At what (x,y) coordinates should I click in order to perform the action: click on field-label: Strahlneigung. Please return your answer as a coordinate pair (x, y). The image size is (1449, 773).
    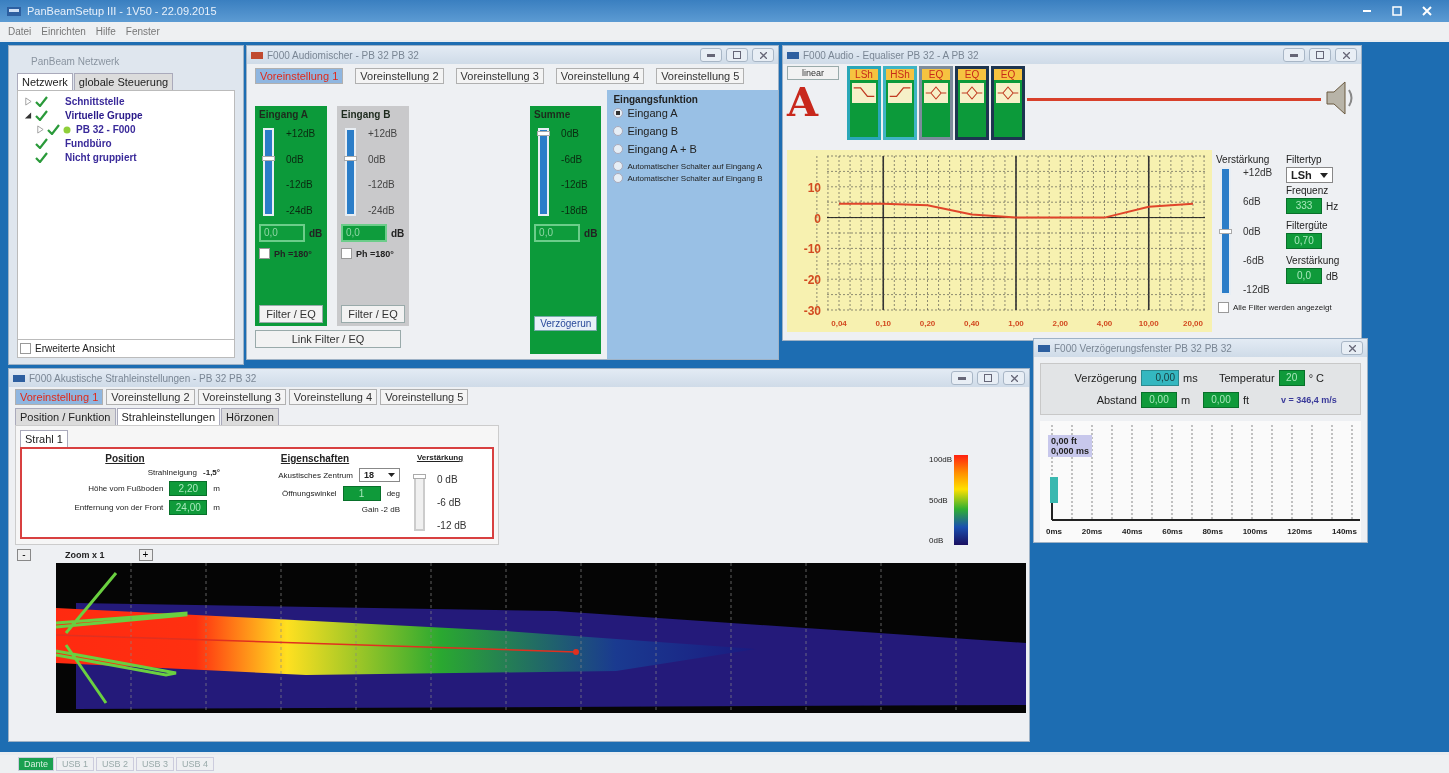
    Looking at the image, I should click on (172, 472).